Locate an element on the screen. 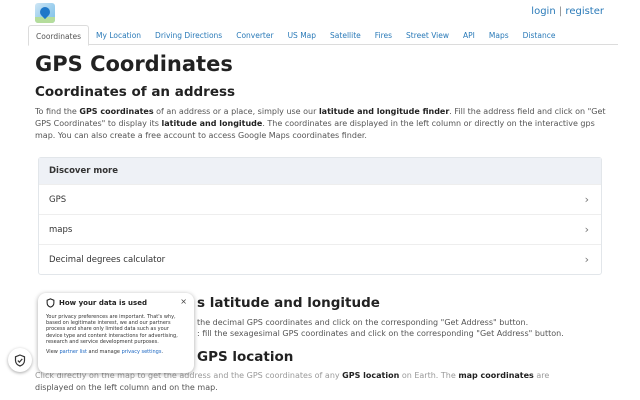  section-heading-address: Coordinates of an address is located at coordinates (135, 92).